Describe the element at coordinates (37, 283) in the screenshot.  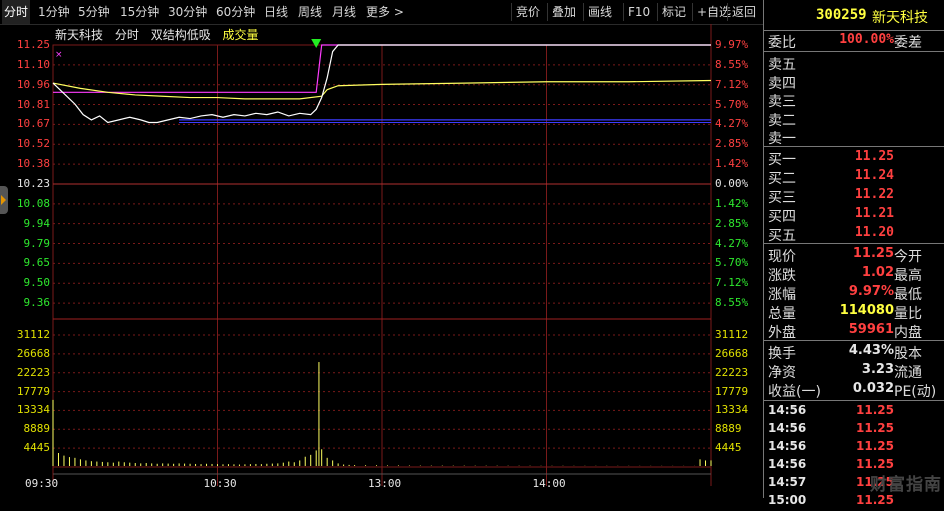
I see `price-tick-label: 9.50` at that location.